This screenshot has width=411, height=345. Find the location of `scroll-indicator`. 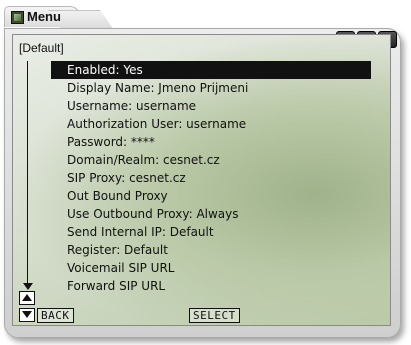

scroll-indicator is located at coordinates (27, 174).